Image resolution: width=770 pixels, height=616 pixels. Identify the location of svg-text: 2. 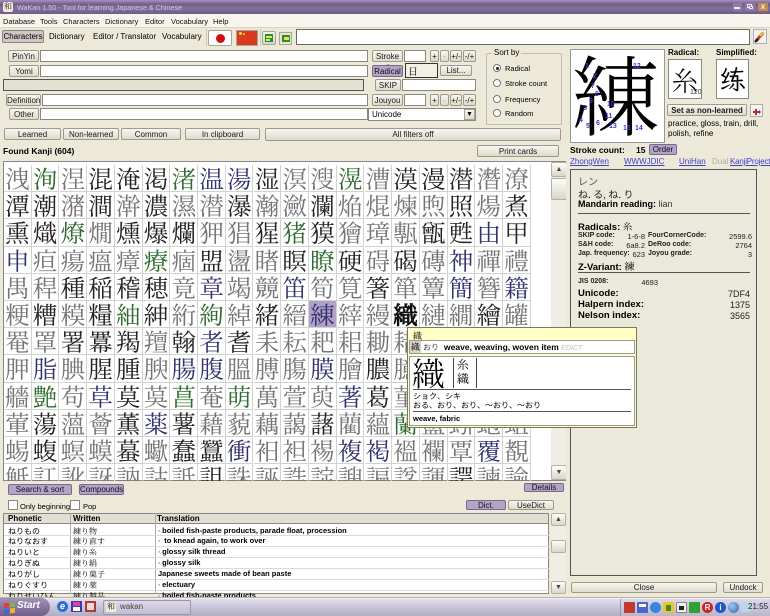
(595, 76).